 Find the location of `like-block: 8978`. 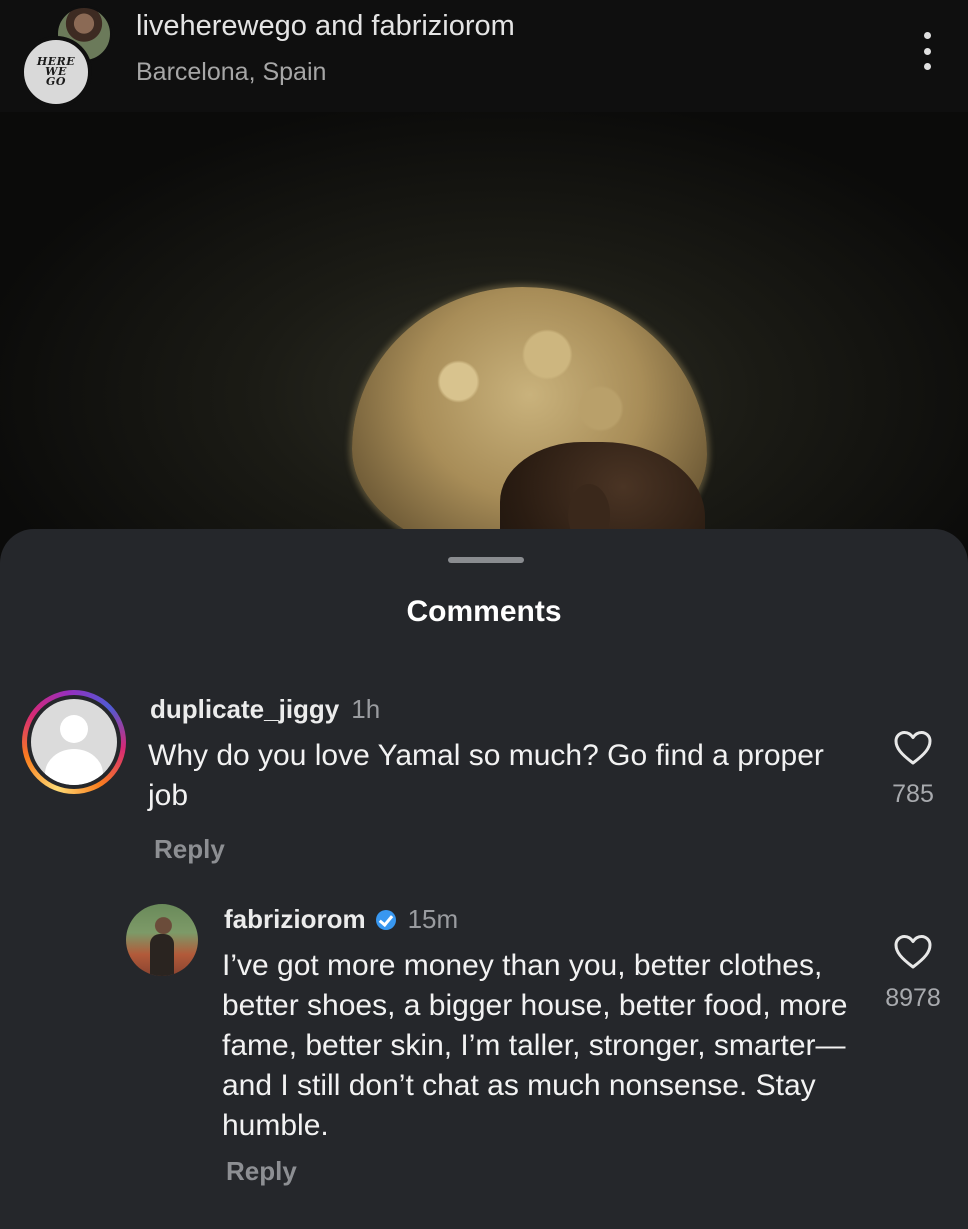

like-block: 8978 is located at coordinates (913, 973).